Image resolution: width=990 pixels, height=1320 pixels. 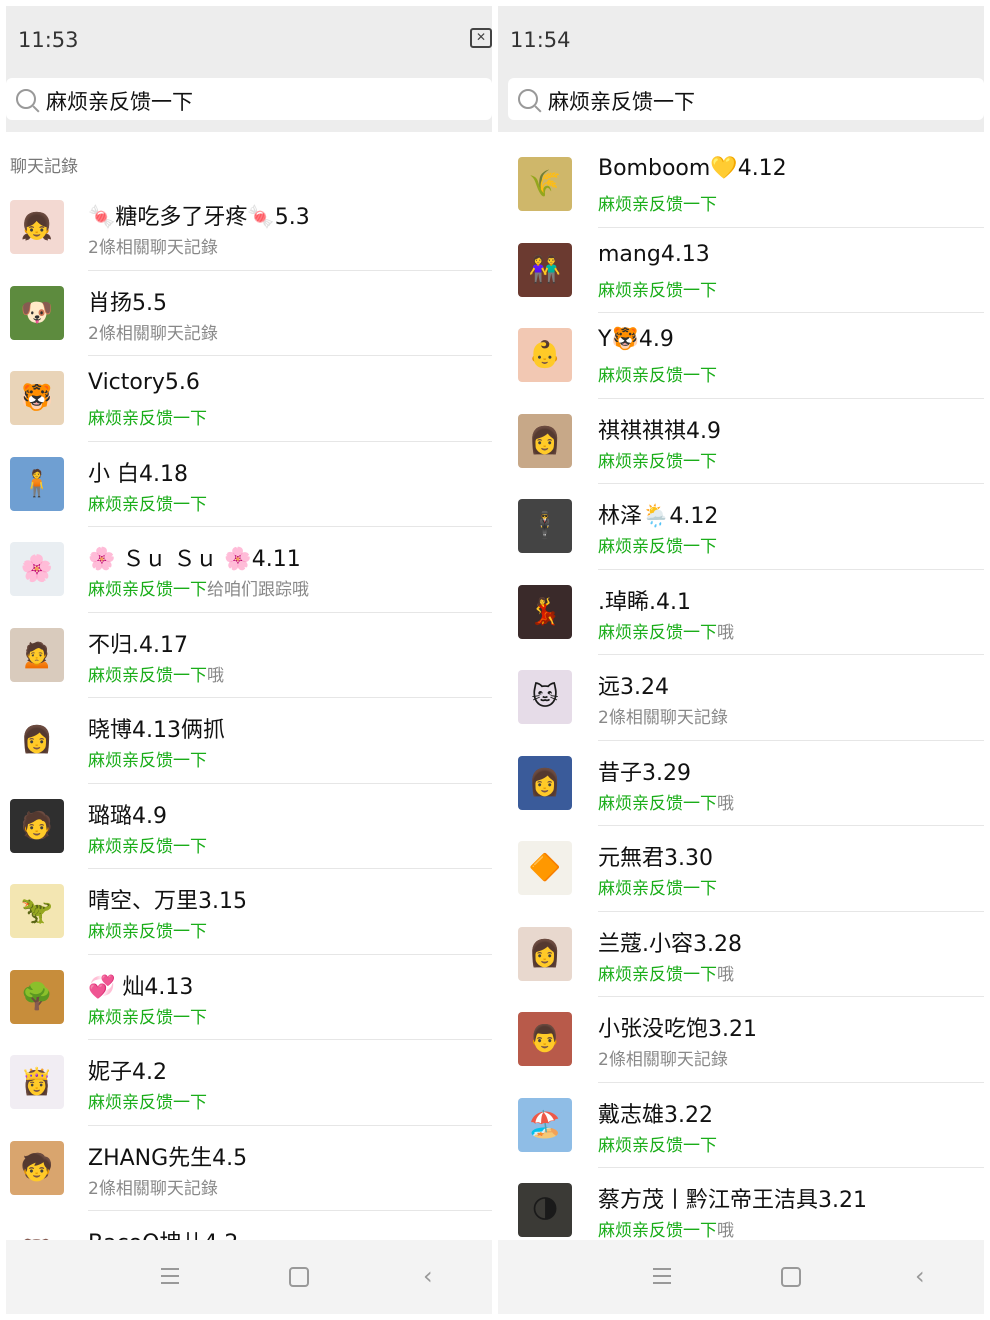 I want to click on message-snippet: 麻烦亲反馈一下给咱们跟踪哦, so click(x=198, y=587).